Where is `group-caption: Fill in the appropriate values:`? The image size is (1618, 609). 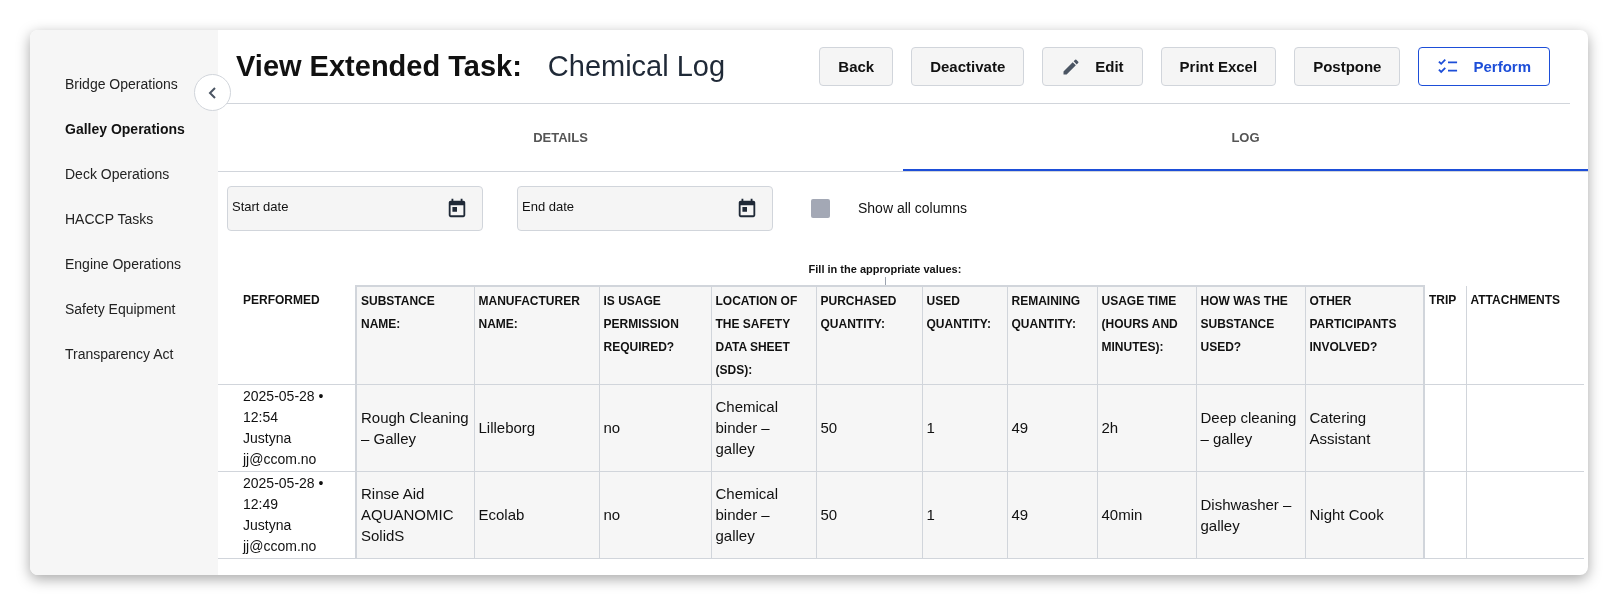
group-caption: Fill in the appropriate values: is located at coordinates (885, 269).